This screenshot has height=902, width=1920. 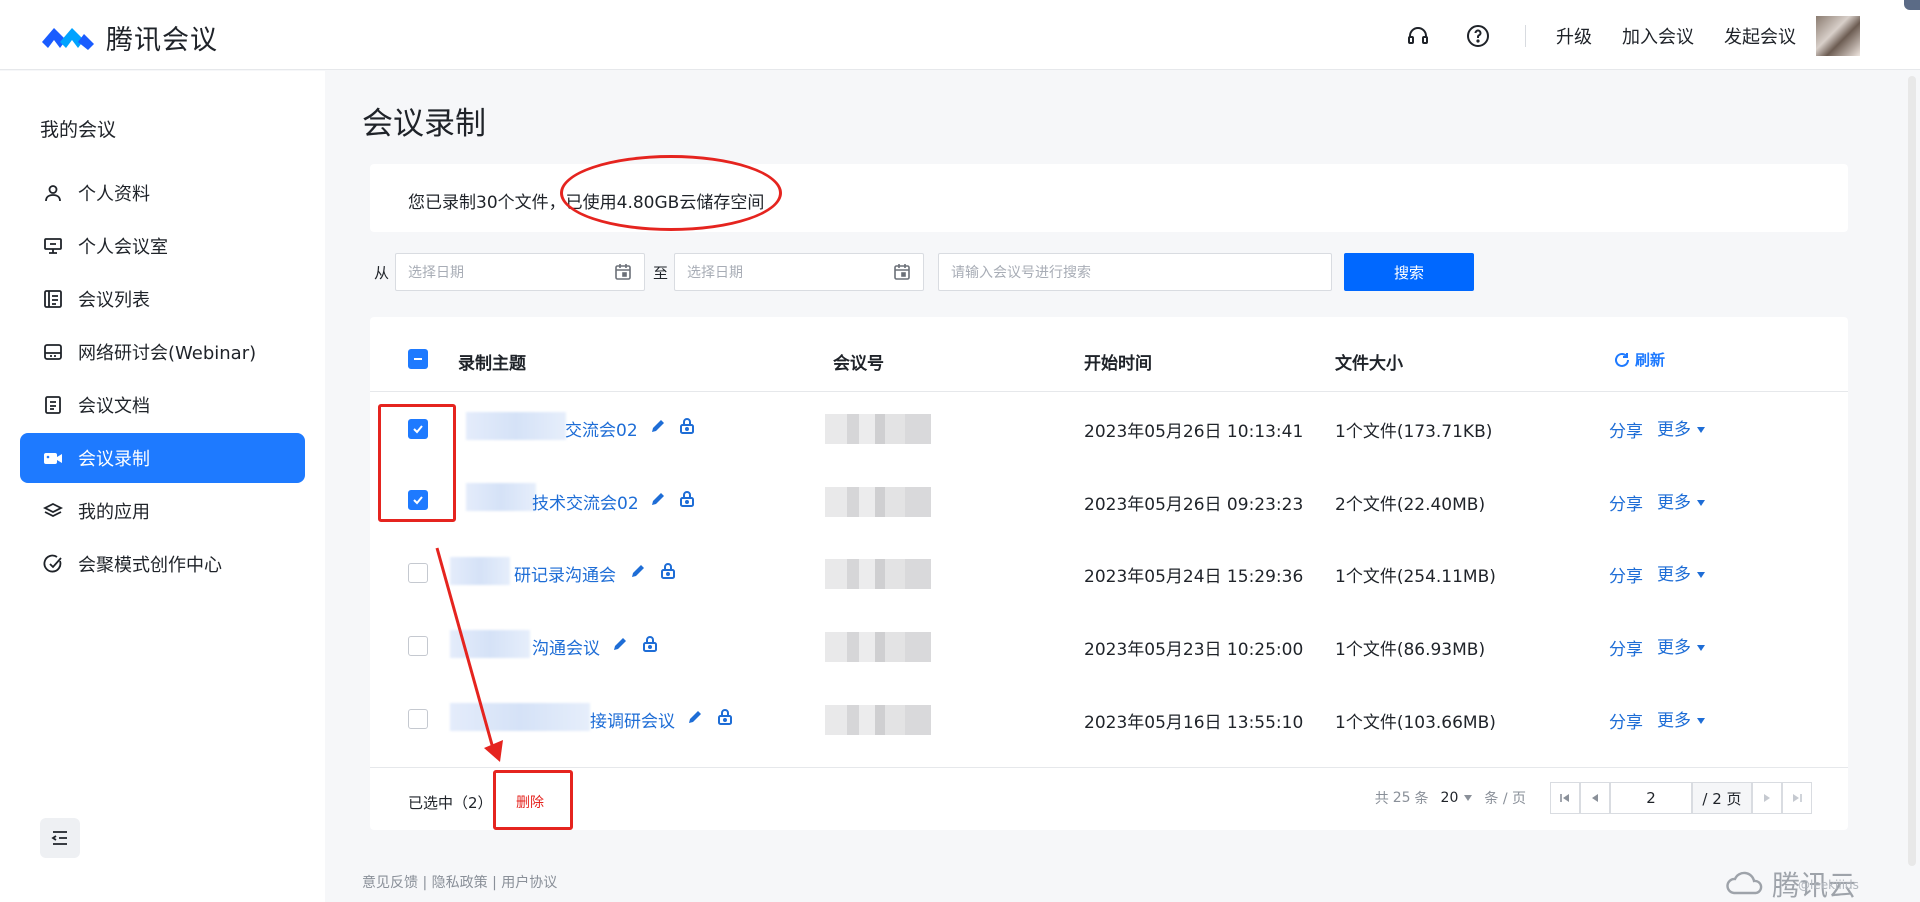 What do you see at coordinates (1828, 885) in the screenshot?
I see `watermark-user: @leekiiids` at bounding box center [1828, 885].